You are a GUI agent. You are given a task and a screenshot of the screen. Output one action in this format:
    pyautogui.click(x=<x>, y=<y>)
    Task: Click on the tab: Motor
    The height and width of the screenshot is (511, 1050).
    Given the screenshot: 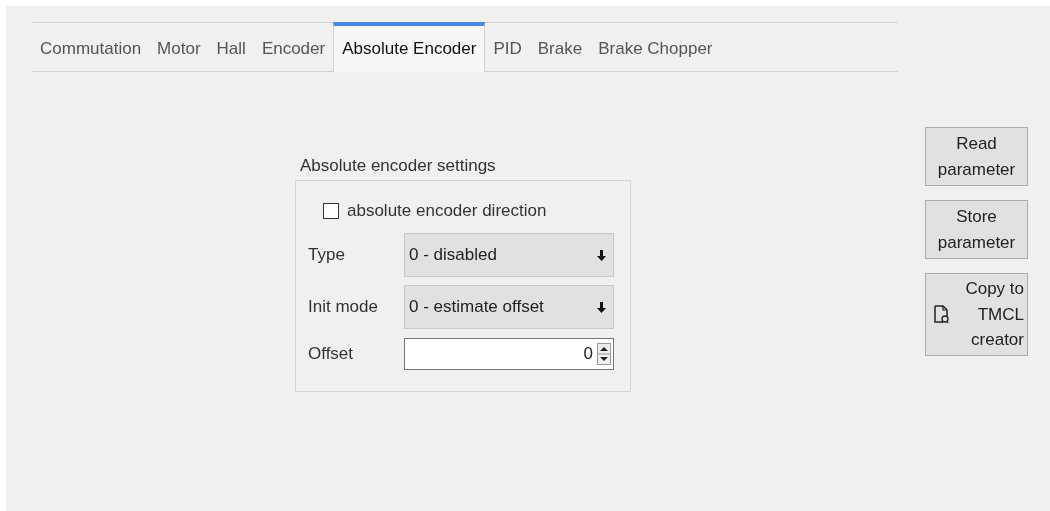 What is the action you would take?
    pyautogui.click(x=179, y=46)
    